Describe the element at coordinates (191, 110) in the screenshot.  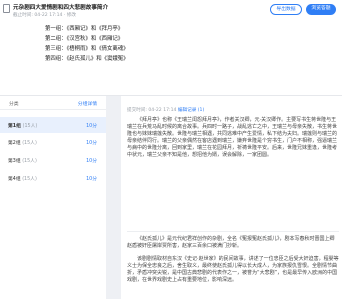
I see `edit-history-link: 编辑记录 (1)` at that location.